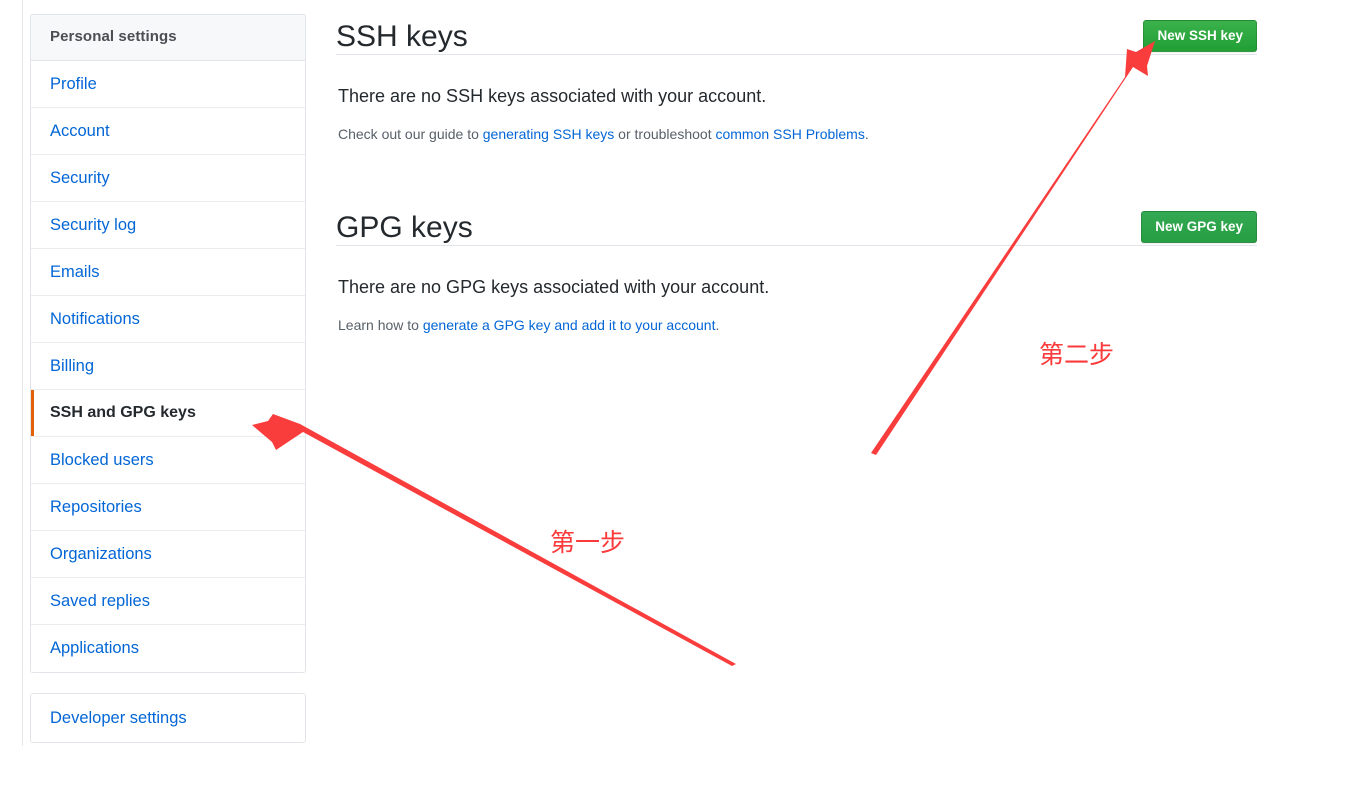 This screenshot has height=807, width=1363. I want to click on new-gpg-key-button: New GPG key, so click(1199, 227).